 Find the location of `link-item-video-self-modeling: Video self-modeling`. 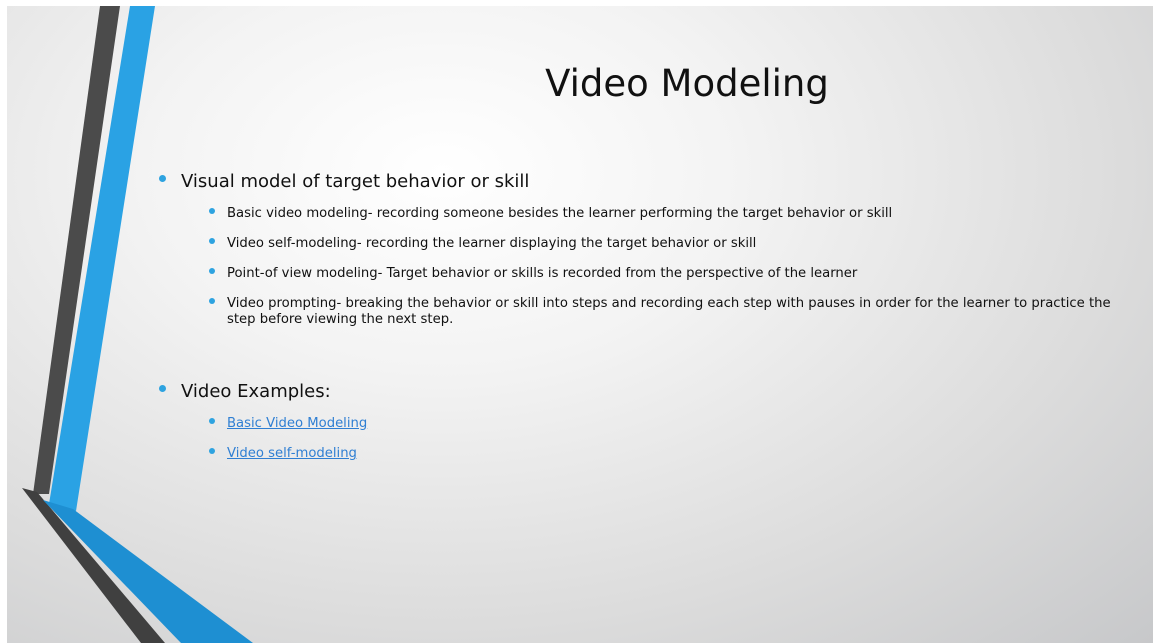

link-item-video-self-modeling: Video self-modeling is located at coordinates (672, 454).